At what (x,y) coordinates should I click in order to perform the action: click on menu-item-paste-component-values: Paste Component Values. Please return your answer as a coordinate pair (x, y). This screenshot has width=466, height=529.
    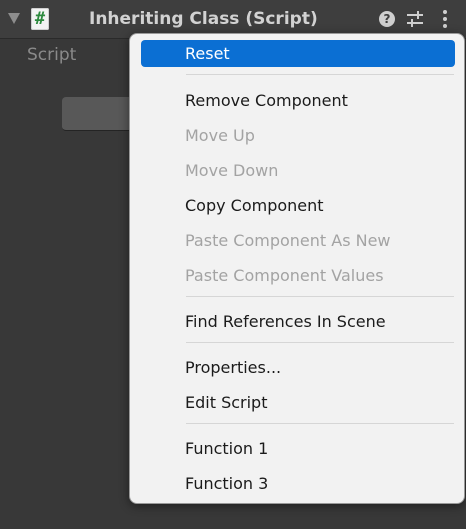
    Looking at the image, I should click on (284, 275).